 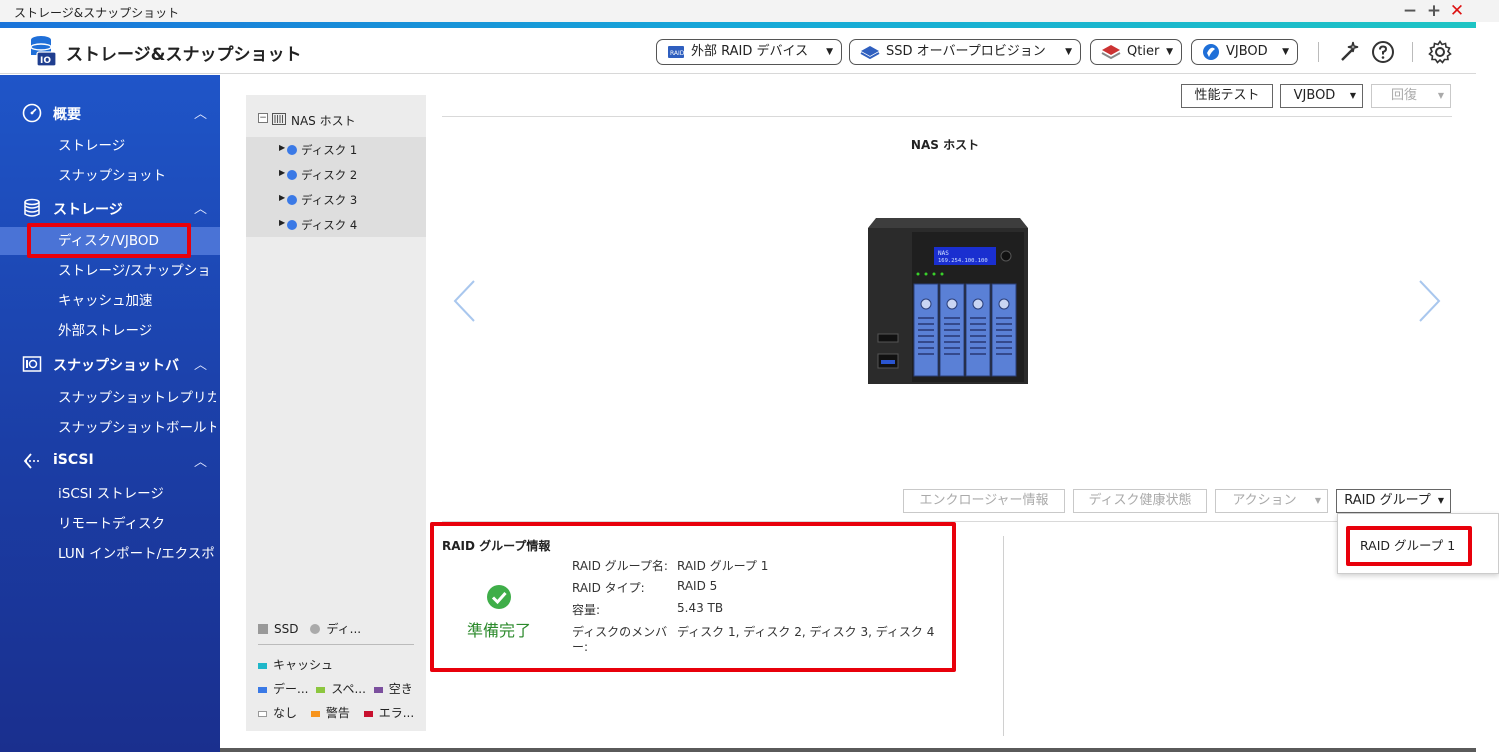 What do you see at coordinates (1143, 51) in the screenshot?
I see `qtier-label: Qtier` at bounding box center [1143, 51].